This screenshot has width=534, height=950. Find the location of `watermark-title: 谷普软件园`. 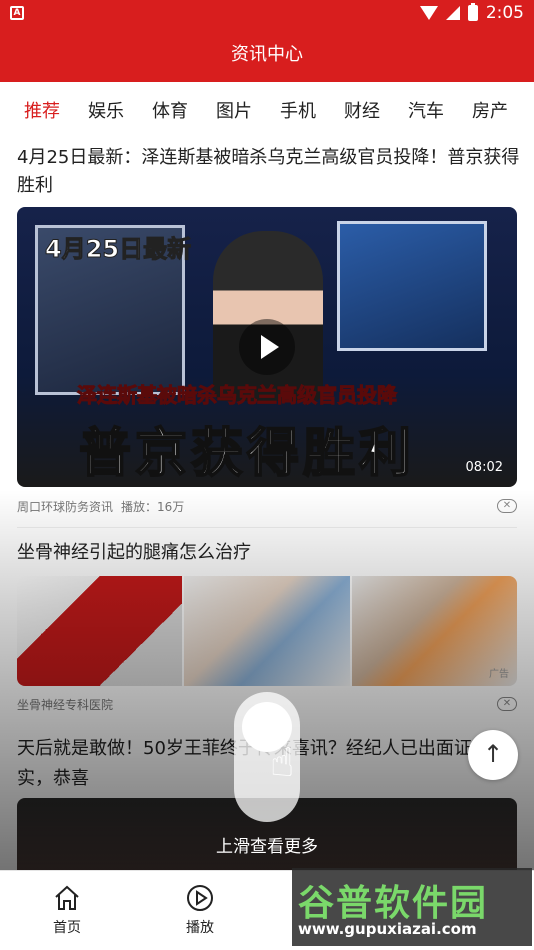

watermark-title: 谷普软件园 is located at coordinates (393, 903).